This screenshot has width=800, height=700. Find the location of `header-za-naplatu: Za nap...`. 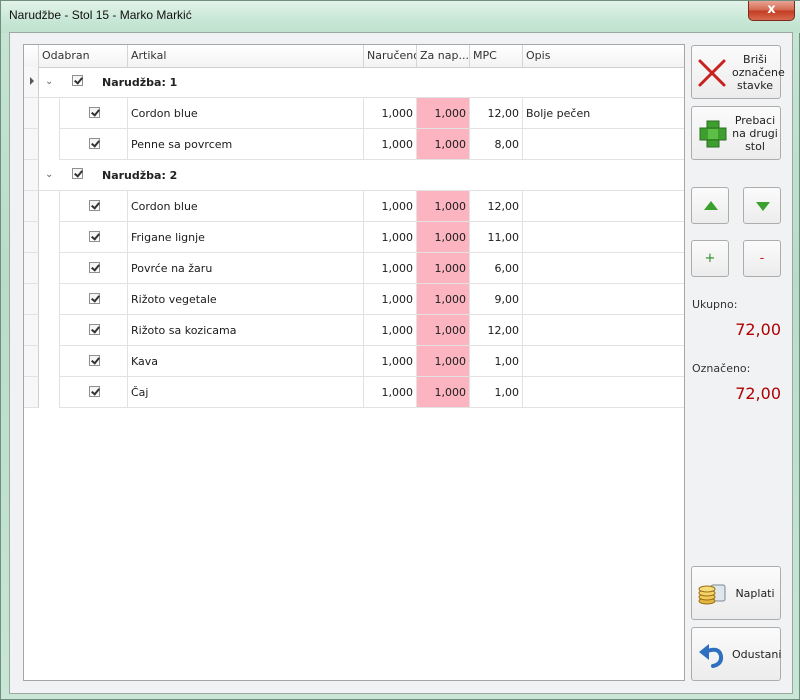

header-za-naplatu: Za nap... is located at coordinates (443, 56).